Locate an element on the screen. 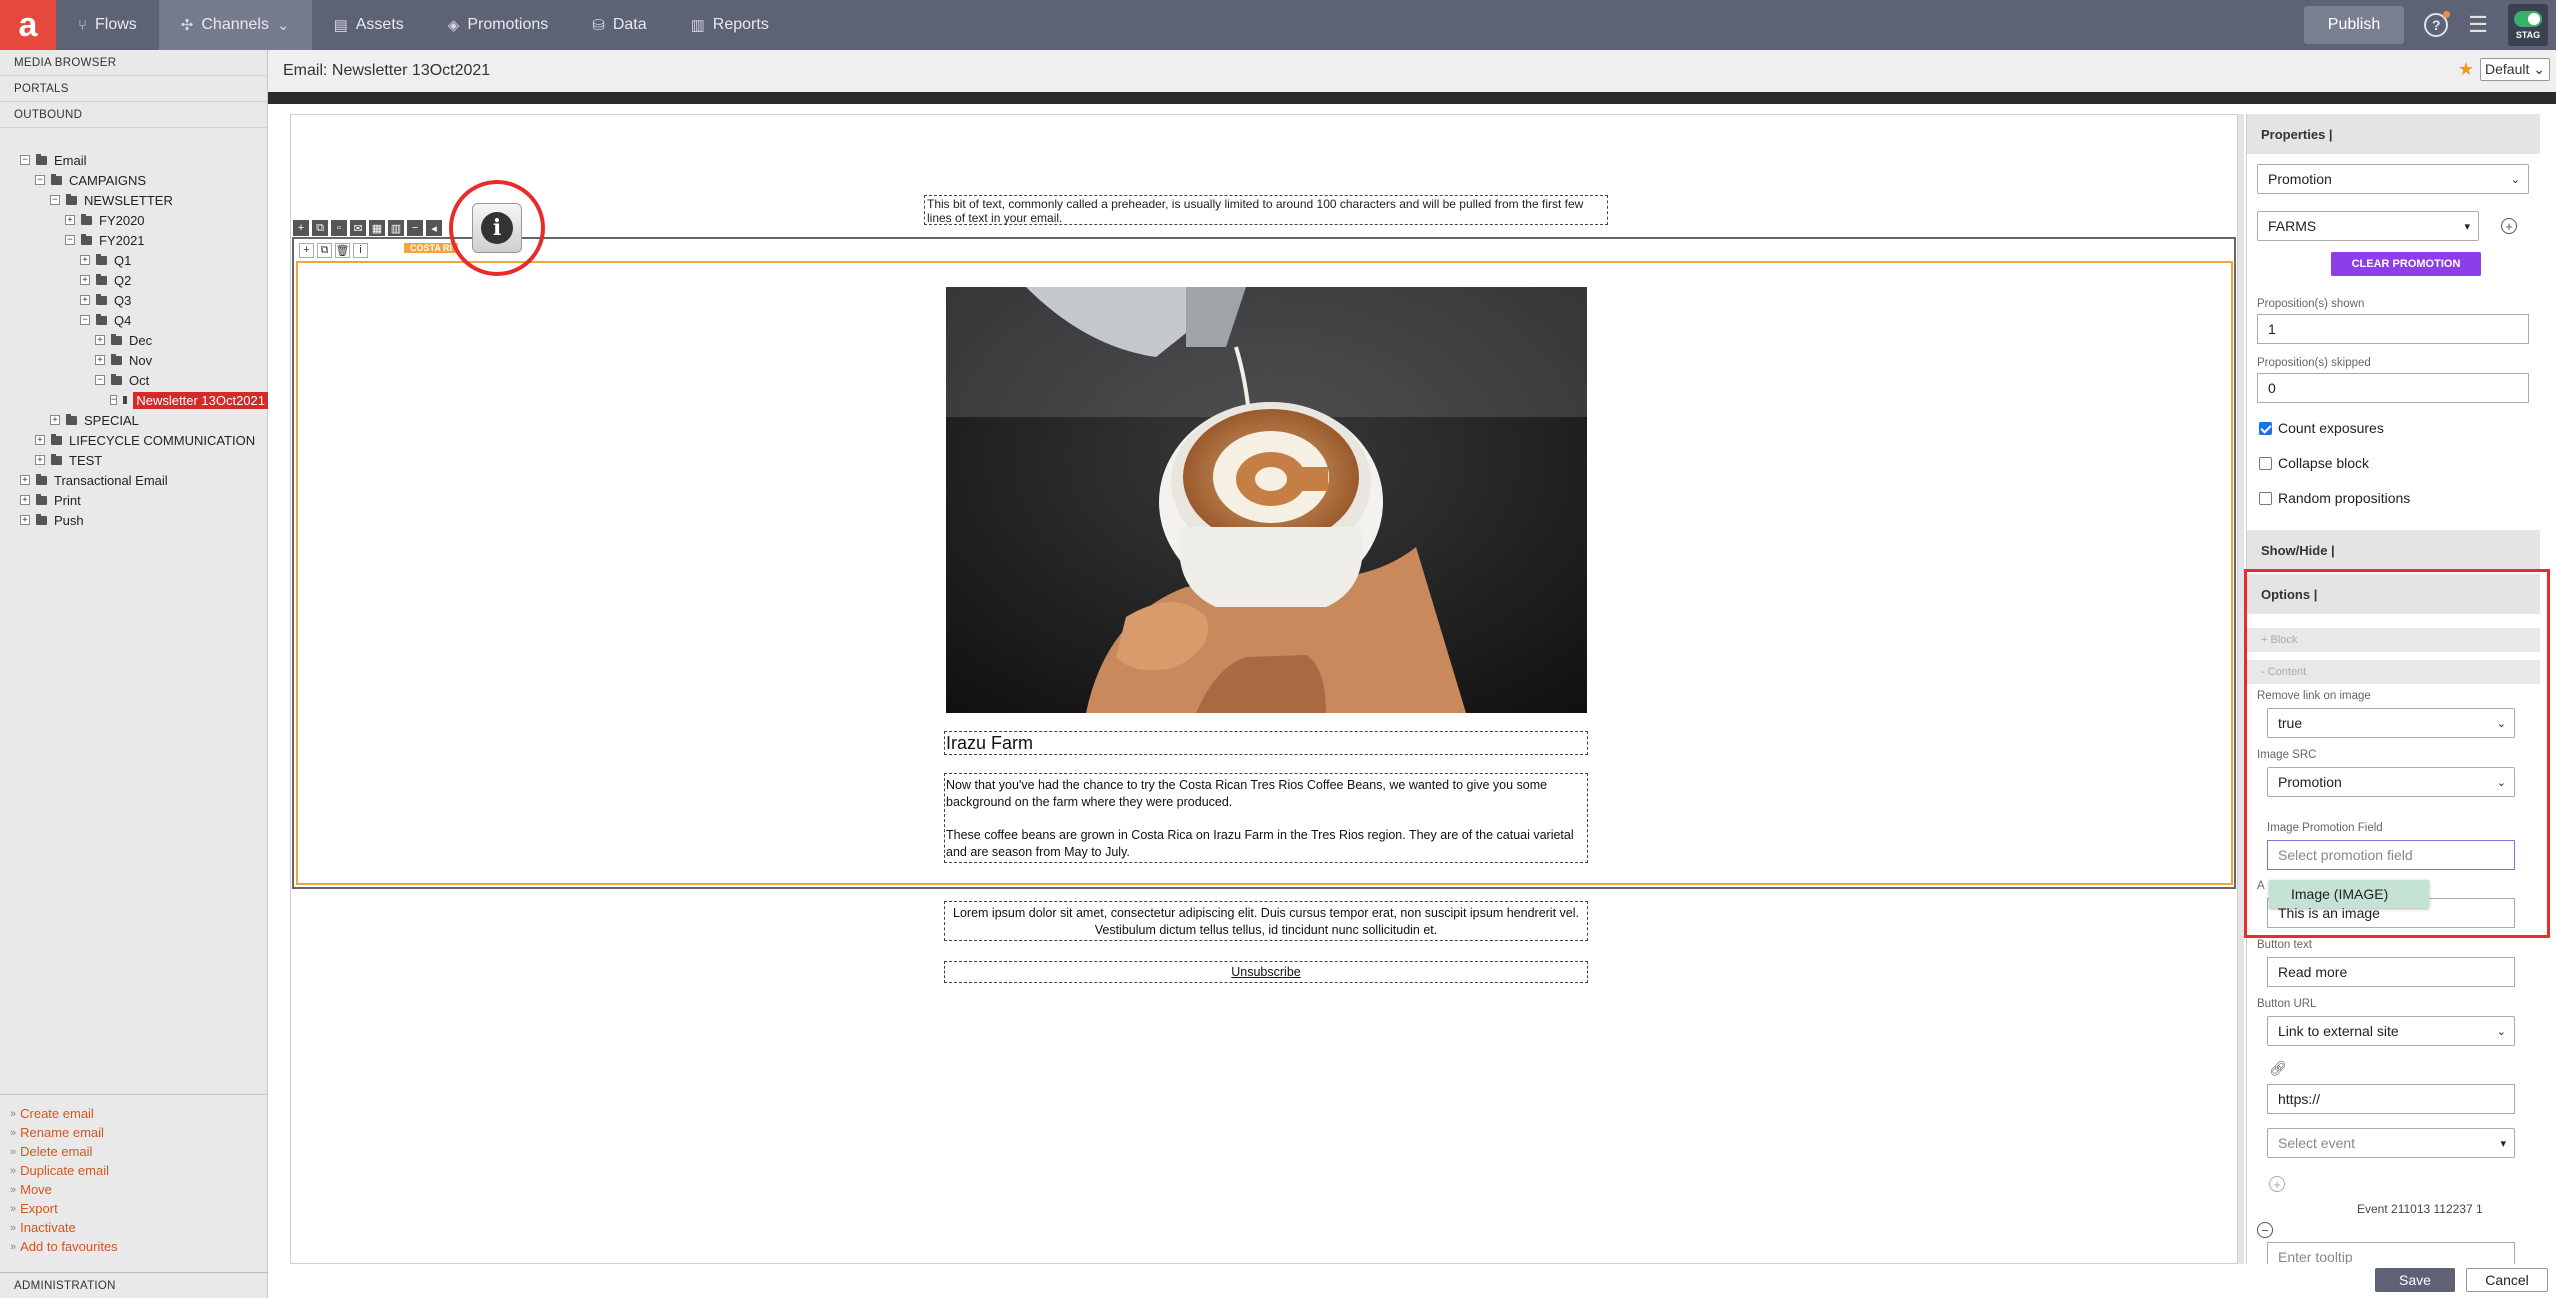  propositions-skipped-input: 0 is located at coordinates (2393, 388).